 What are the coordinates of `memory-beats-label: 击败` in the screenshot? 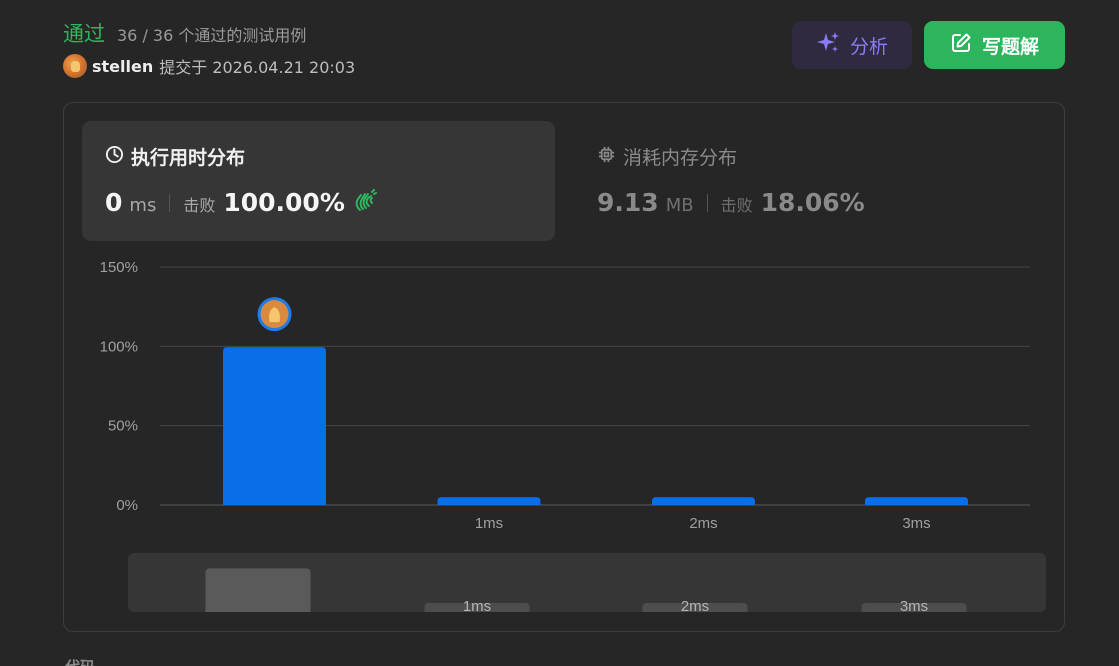 It's located at (736, 205).